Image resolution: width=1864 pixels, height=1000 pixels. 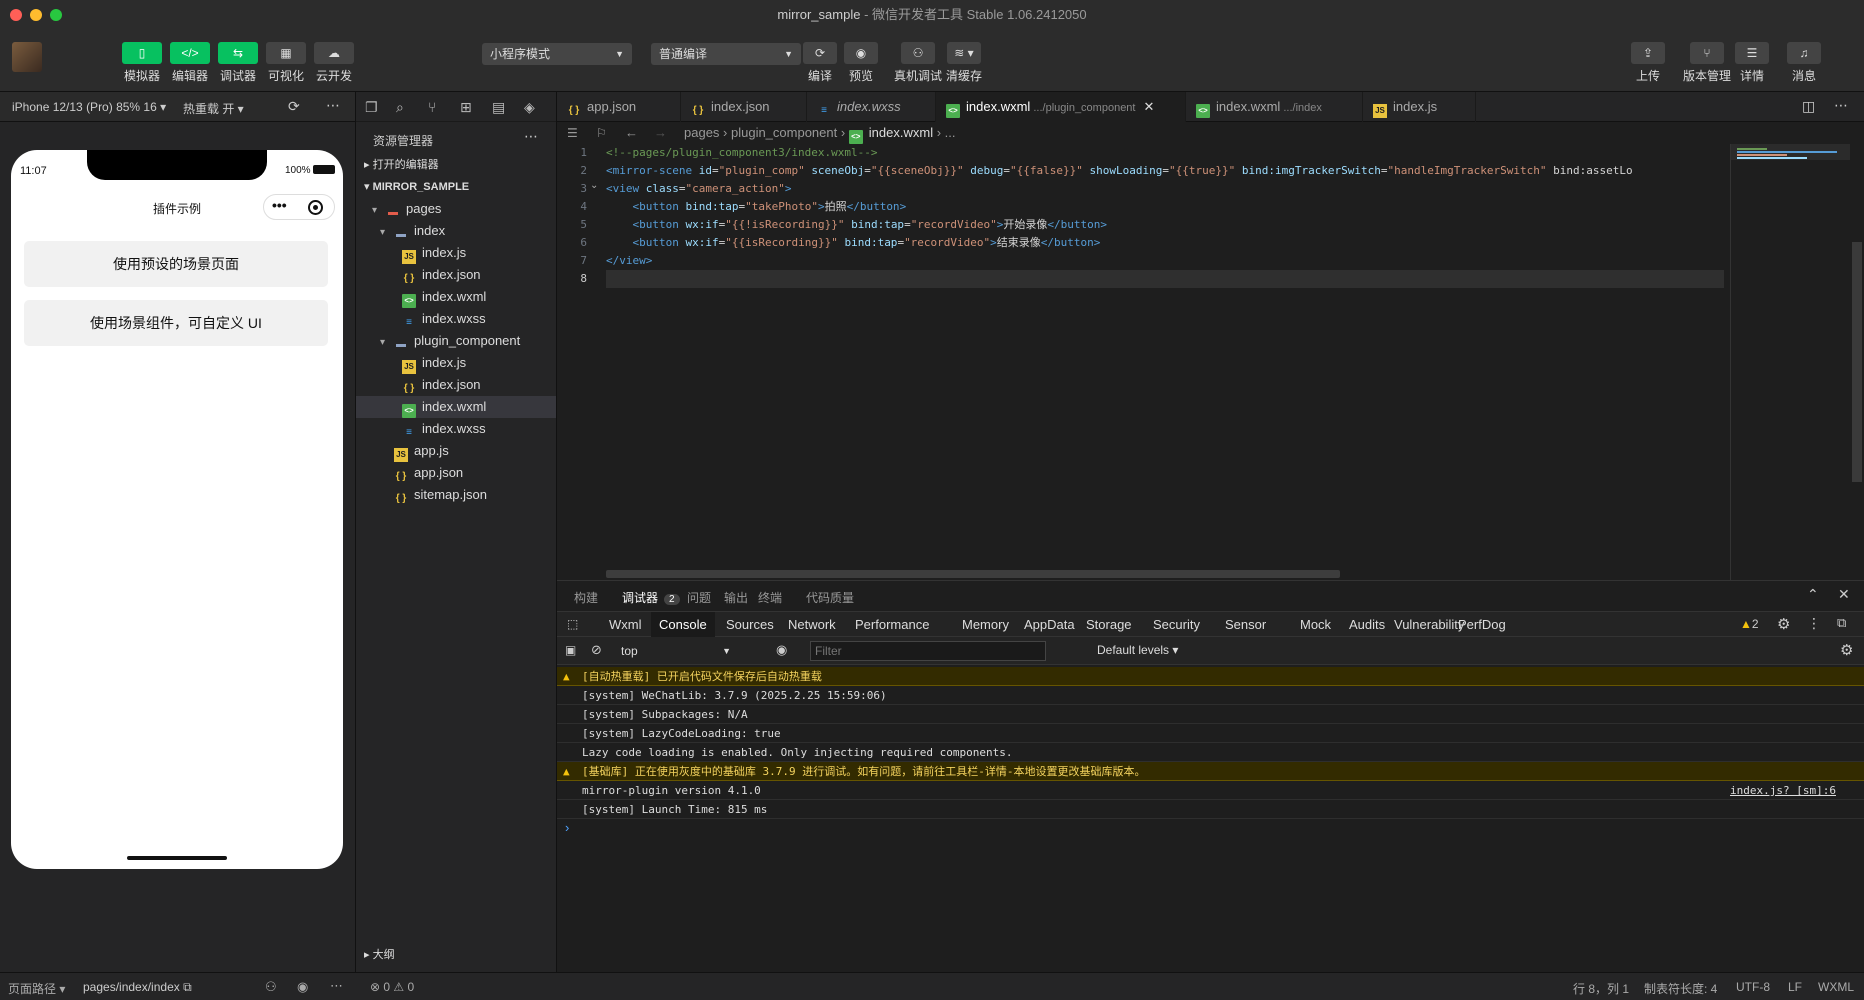 What do you see at coordinates (333, 105) in the screenshot?
I see `more-icon: ⋯` at bounding box center [333, 105].